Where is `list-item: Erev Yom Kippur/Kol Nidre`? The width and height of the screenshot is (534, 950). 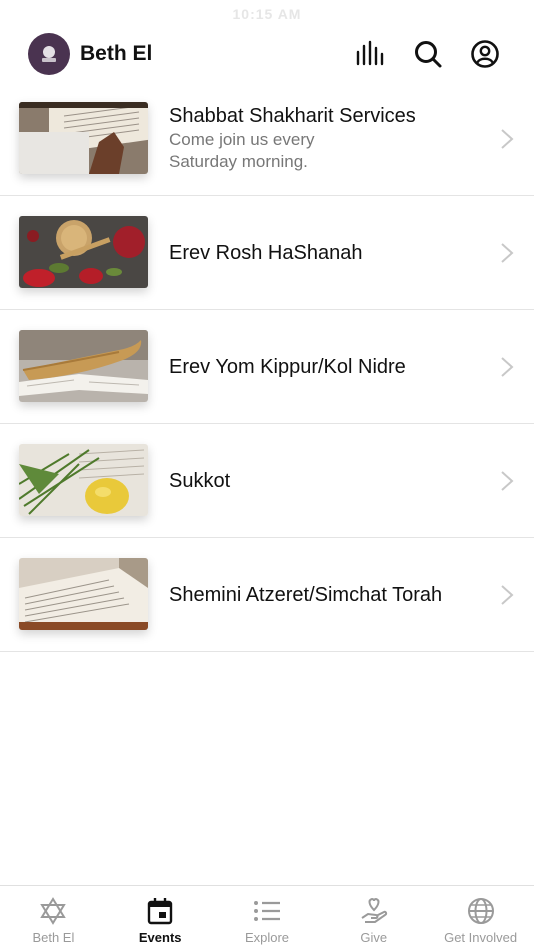
list-item: Erev Yom Kippur/Kol Nidre is located at coordinates (267, 367).